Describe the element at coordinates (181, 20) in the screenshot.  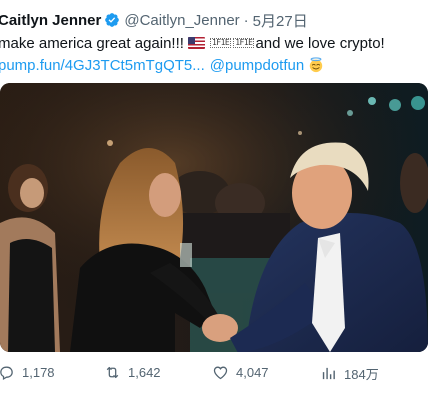
I see `user-handle: @Caitlyn_Jenner` at that location.